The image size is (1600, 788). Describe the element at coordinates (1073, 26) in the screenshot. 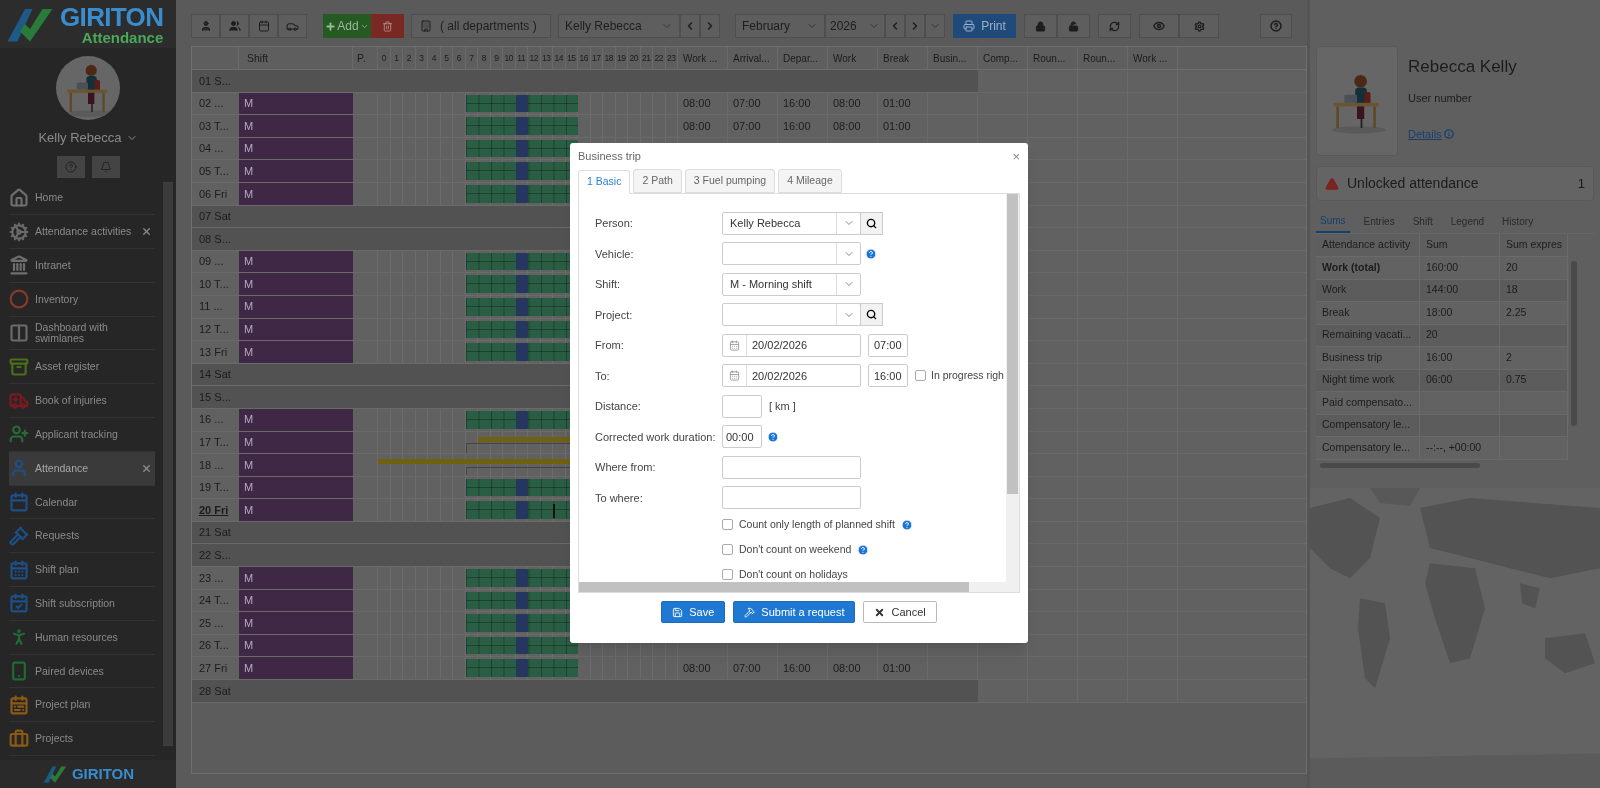

I see `unlock-button` at that location.